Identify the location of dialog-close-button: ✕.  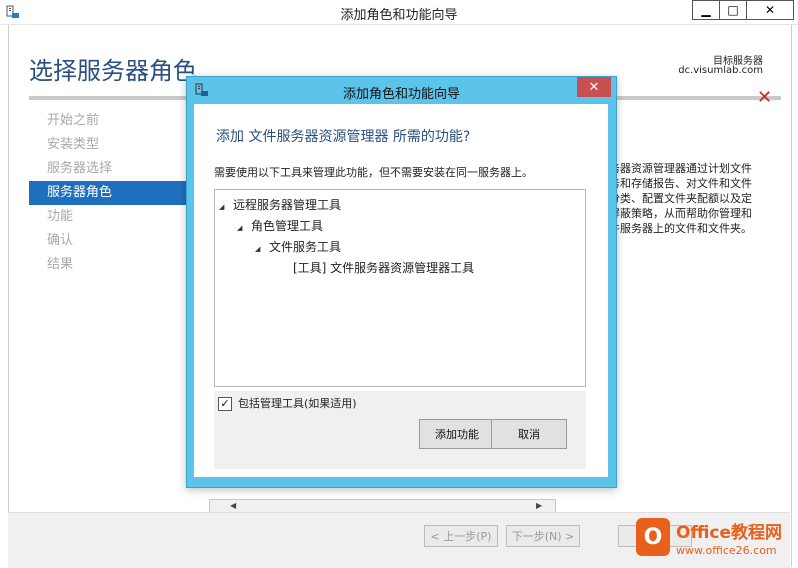
(594, 87).